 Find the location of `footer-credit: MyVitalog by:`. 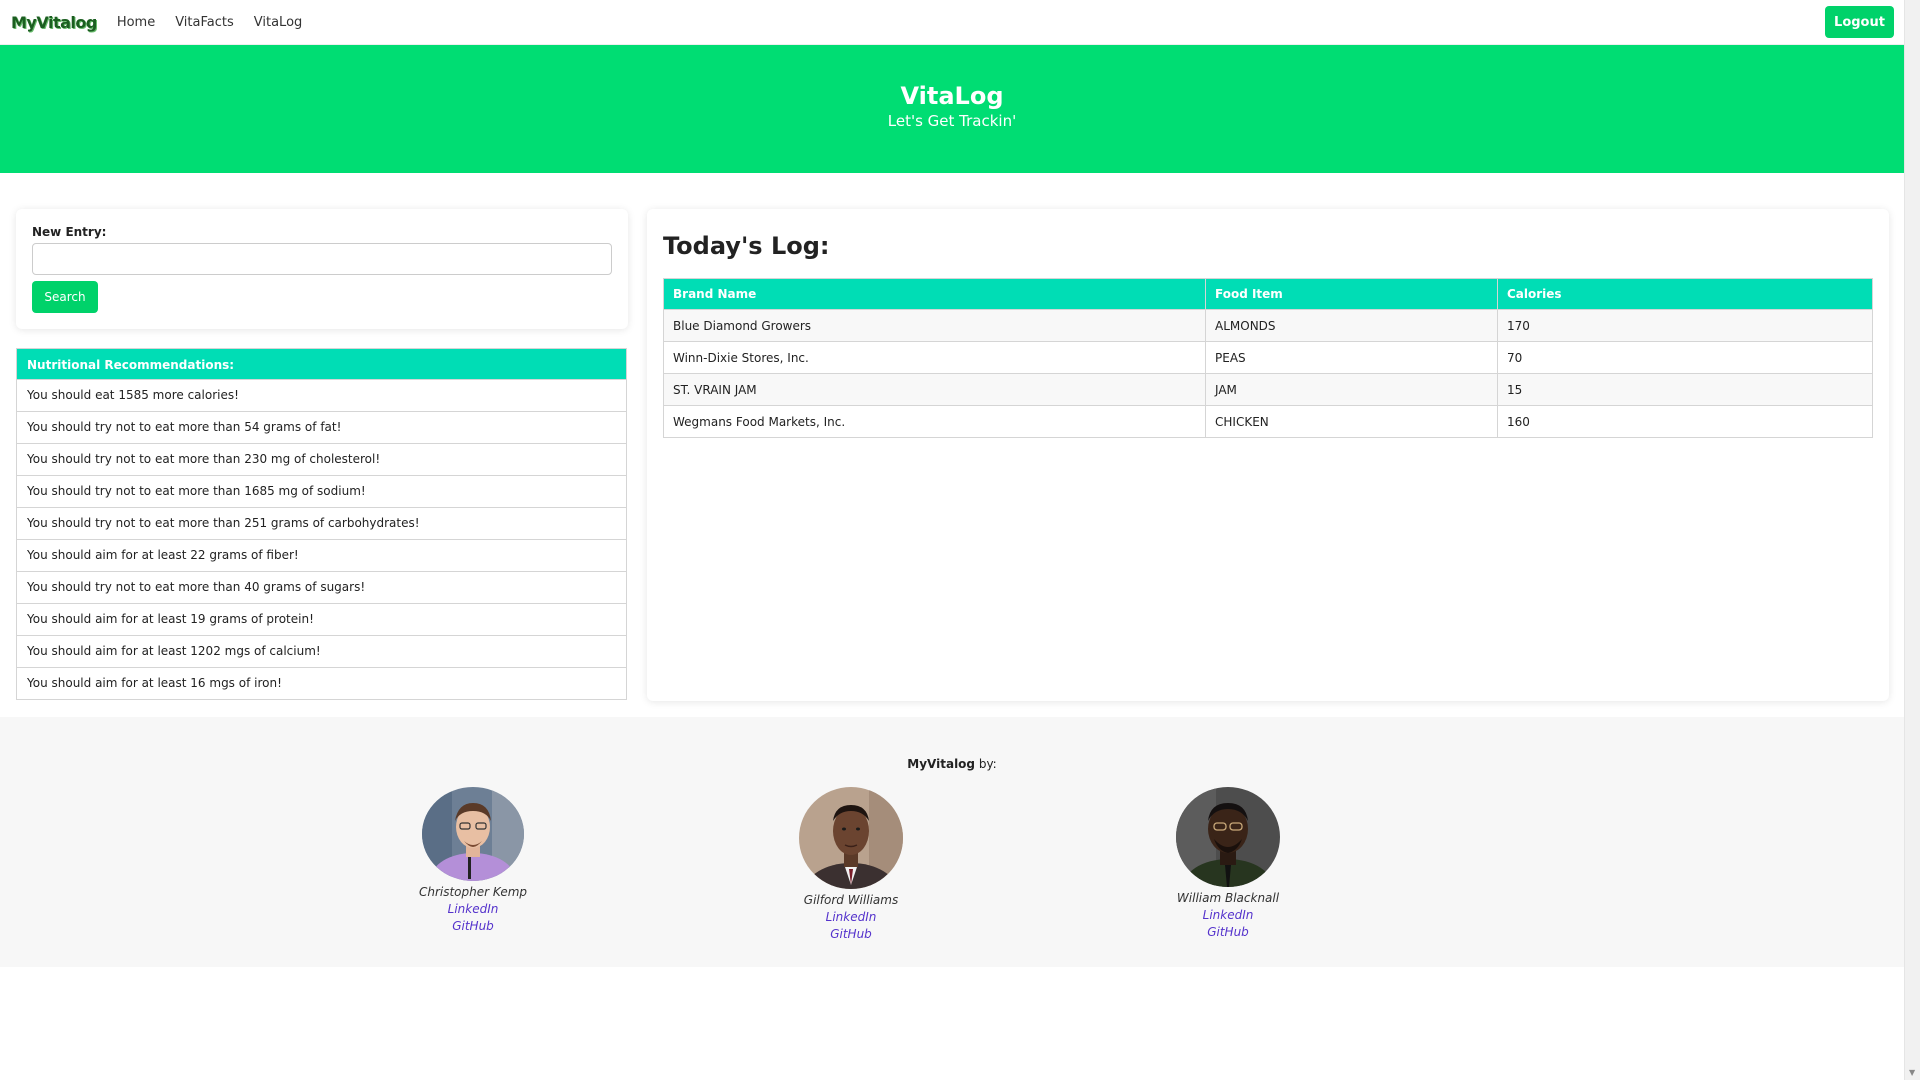

footer-credit: MyVitalog by: is located at coordinates (952, 764).